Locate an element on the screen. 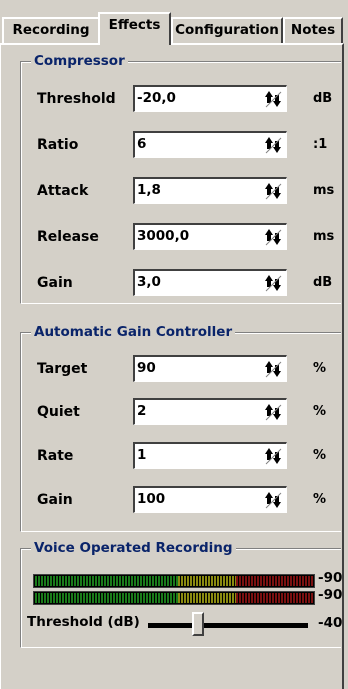 This screenshot has height=689, width=348. compressor-gain-row: Gain 3,0 dB is located at coordinates (181, 283).